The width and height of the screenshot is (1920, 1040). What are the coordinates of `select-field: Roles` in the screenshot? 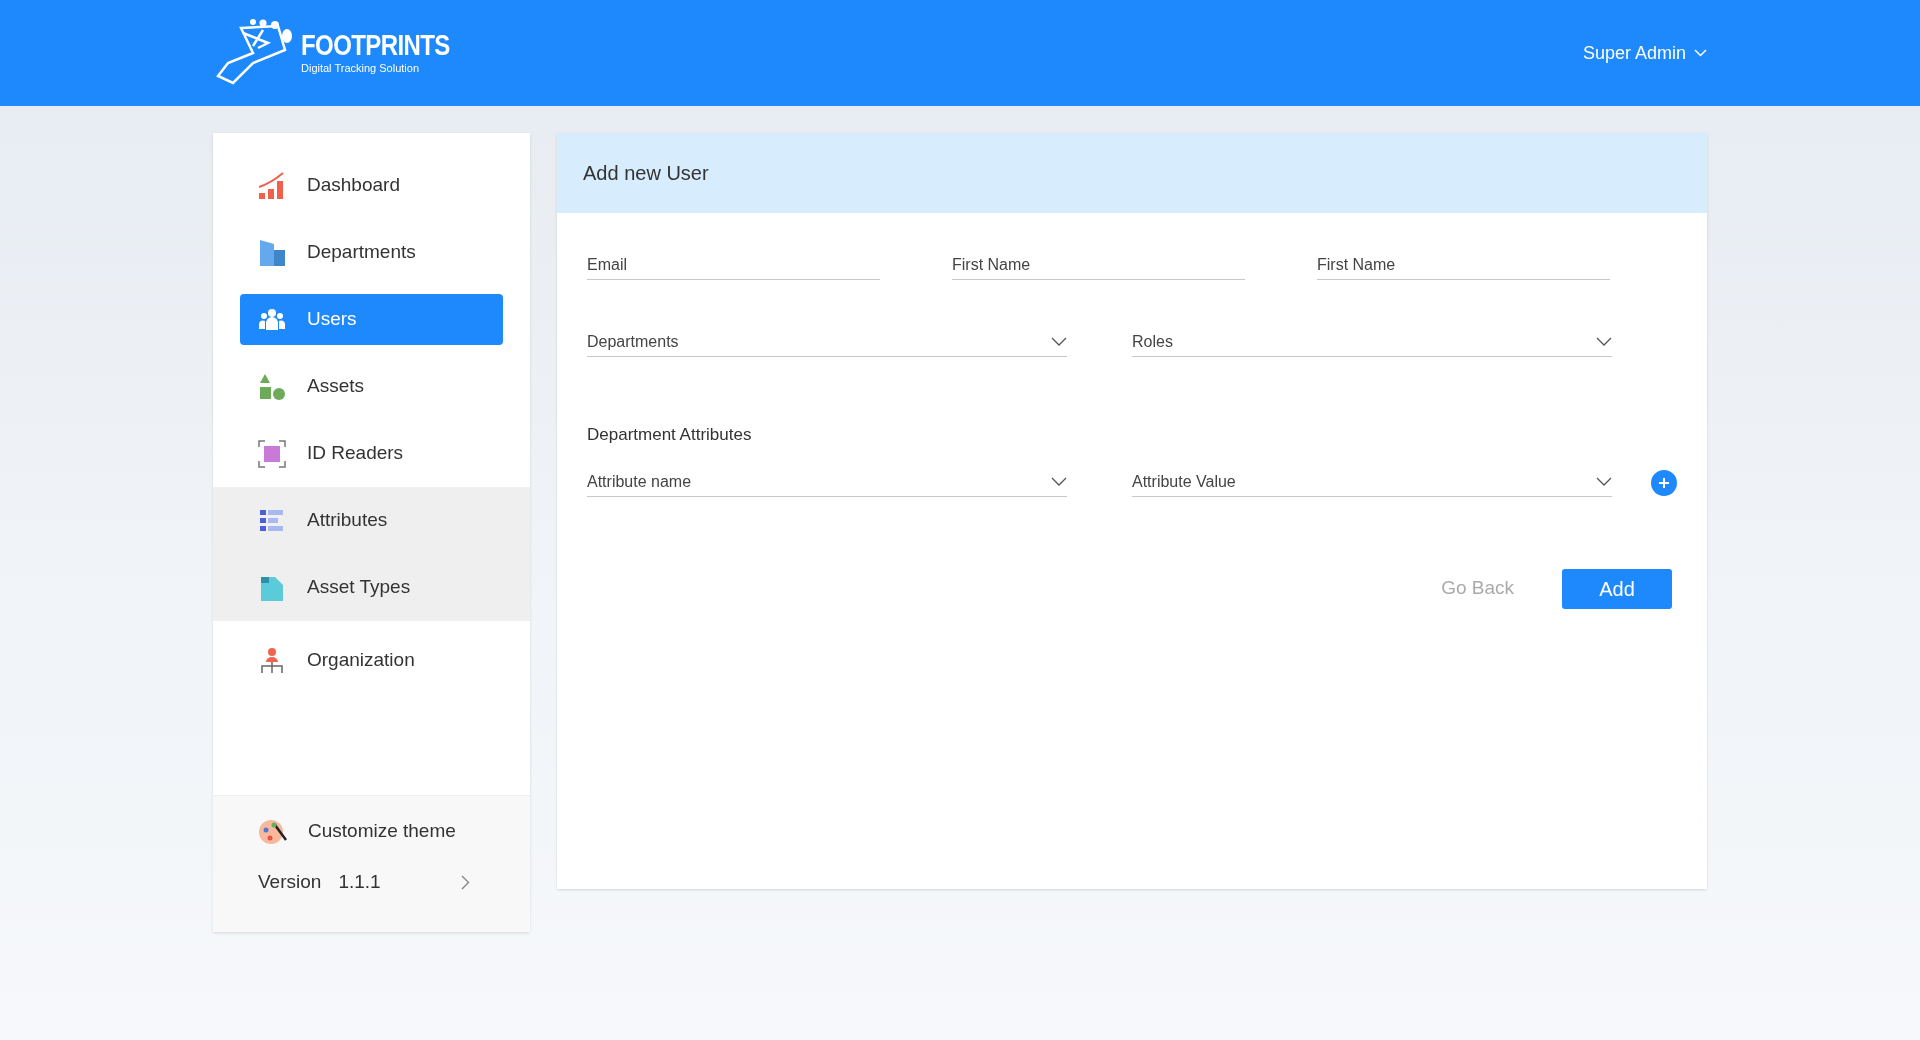 It's located at (1372, 343).